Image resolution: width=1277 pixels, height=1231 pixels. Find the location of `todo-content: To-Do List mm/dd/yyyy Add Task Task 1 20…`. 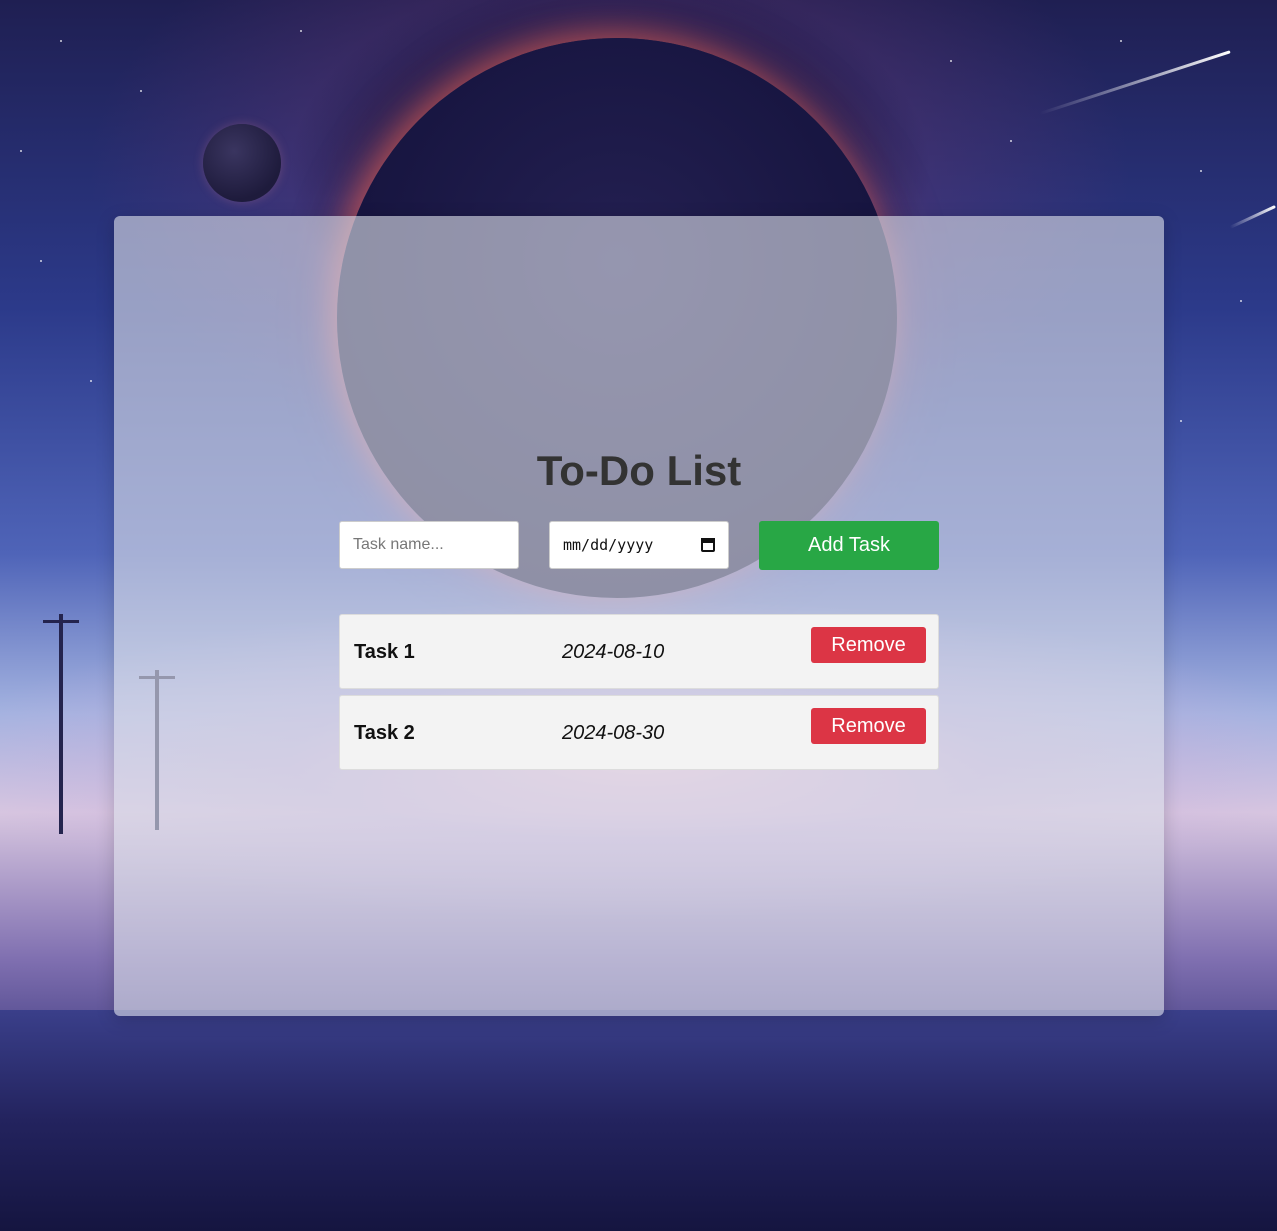

todo-content: To-Do List mm/dd/yyyy Add Task Task 1 20… is located at coordinates (639, 611).